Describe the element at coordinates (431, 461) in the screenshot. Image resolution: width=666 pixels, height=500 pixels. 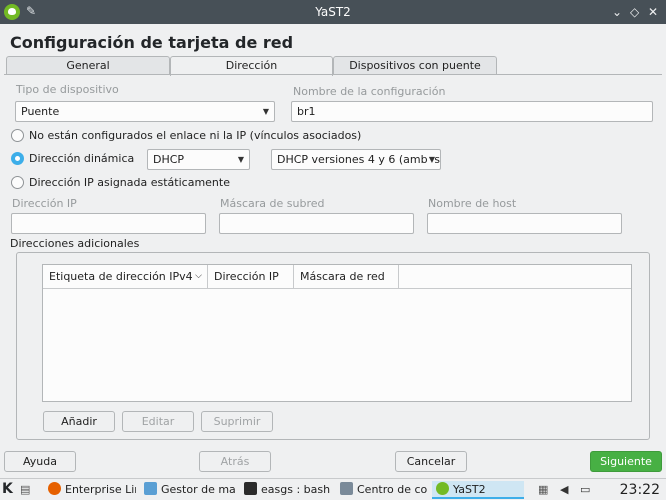
I see `cancel-button: Cancelar` at that location.